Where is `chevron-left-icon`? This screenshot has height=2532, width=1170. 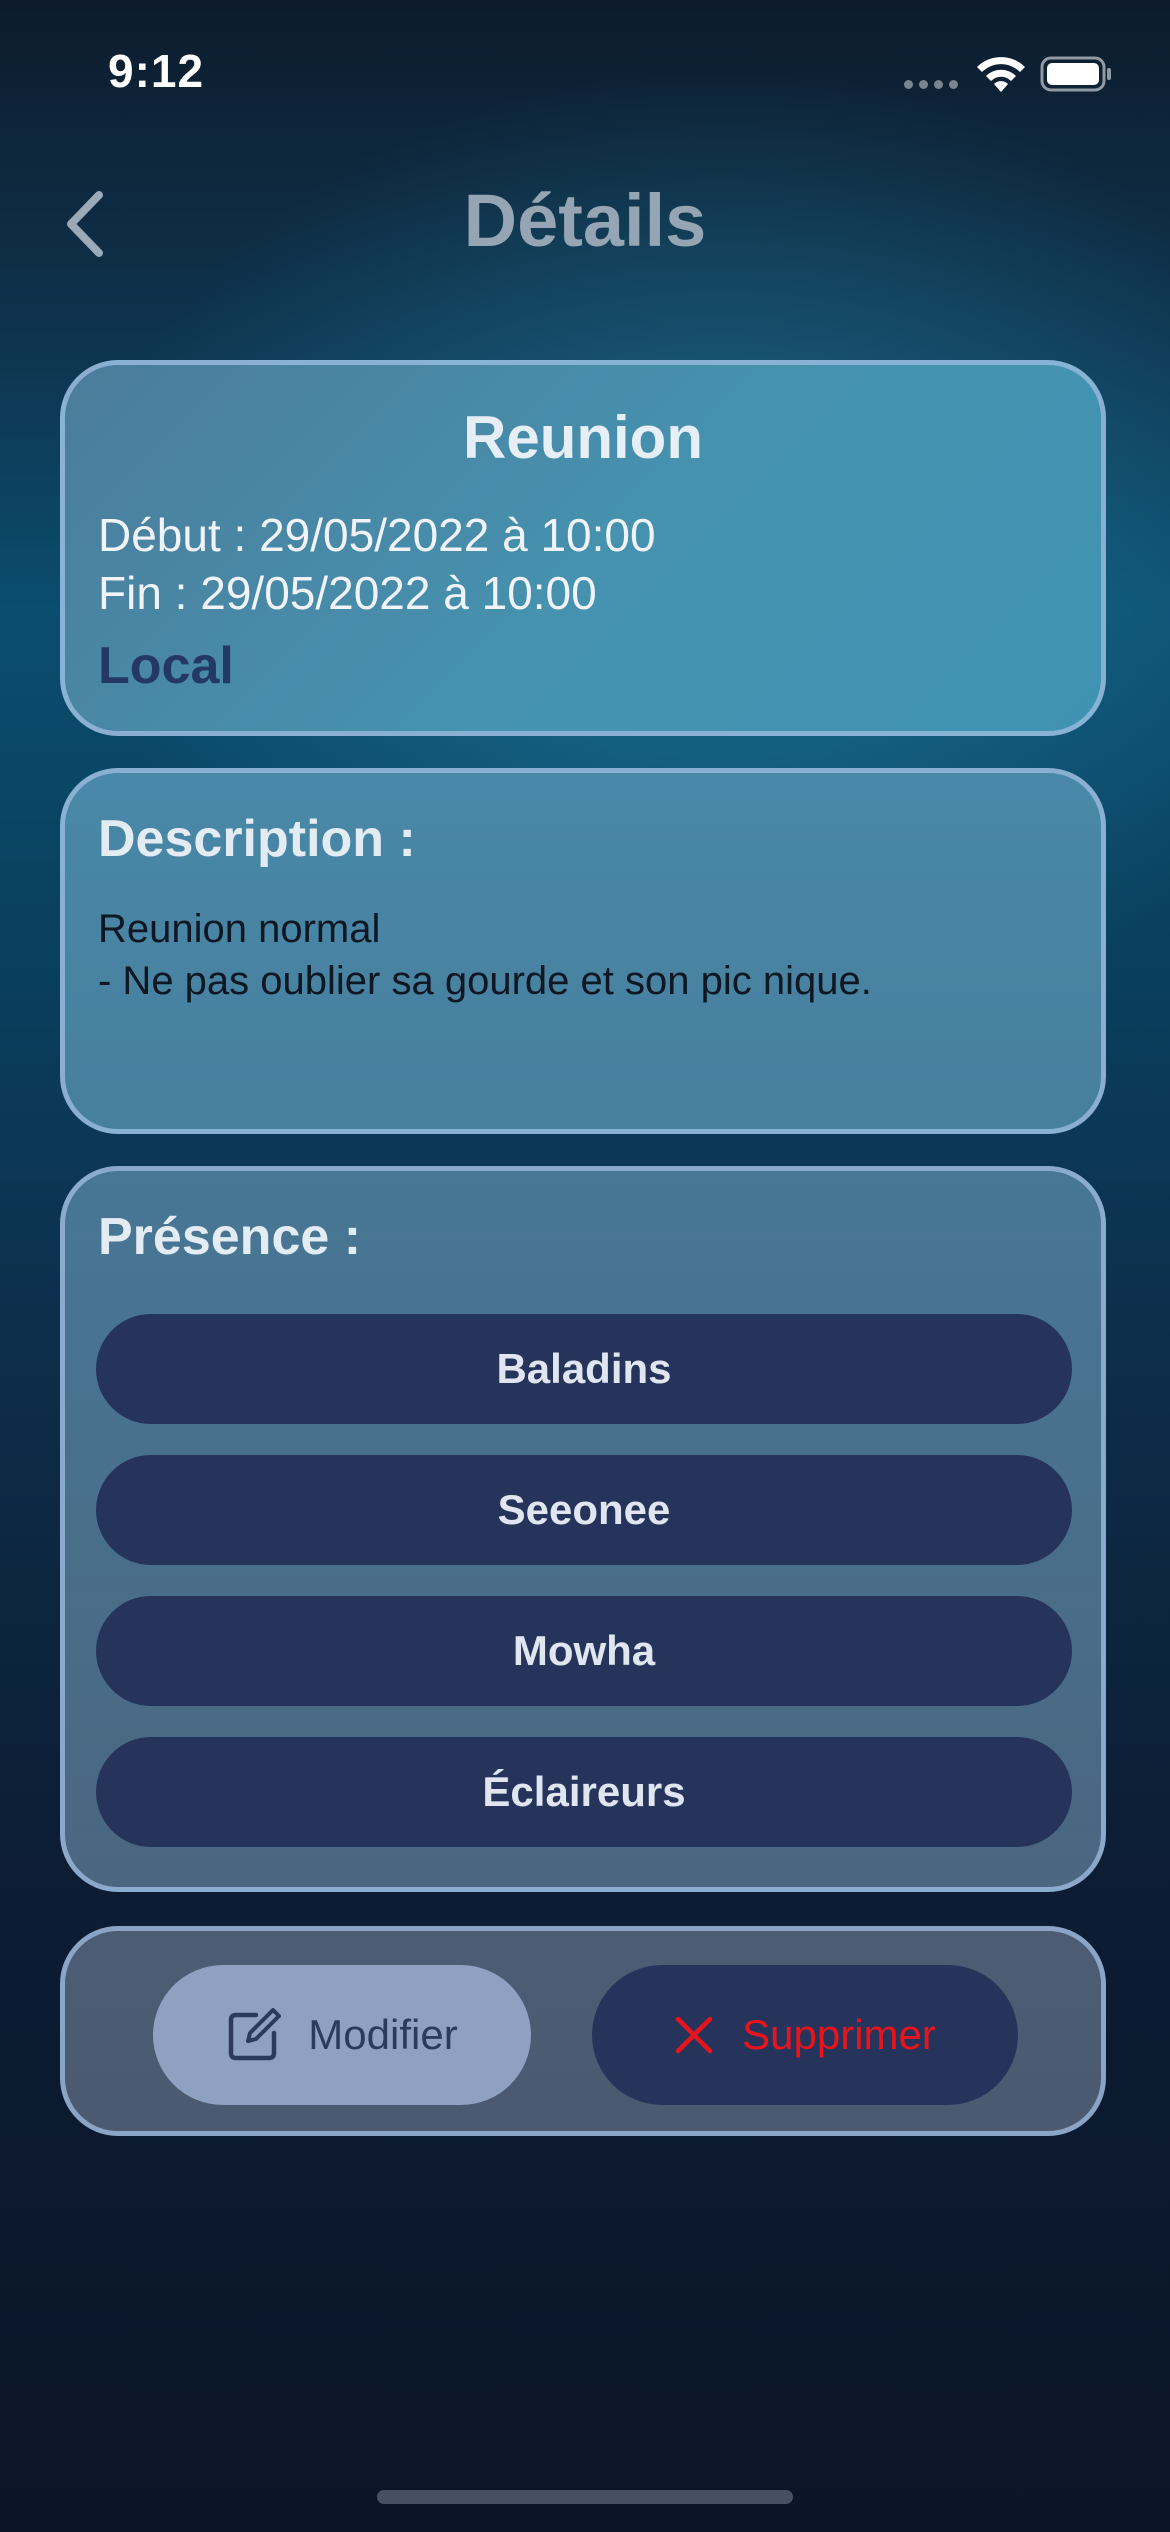
chevron-left-icon is located at coordinates (85, 224).